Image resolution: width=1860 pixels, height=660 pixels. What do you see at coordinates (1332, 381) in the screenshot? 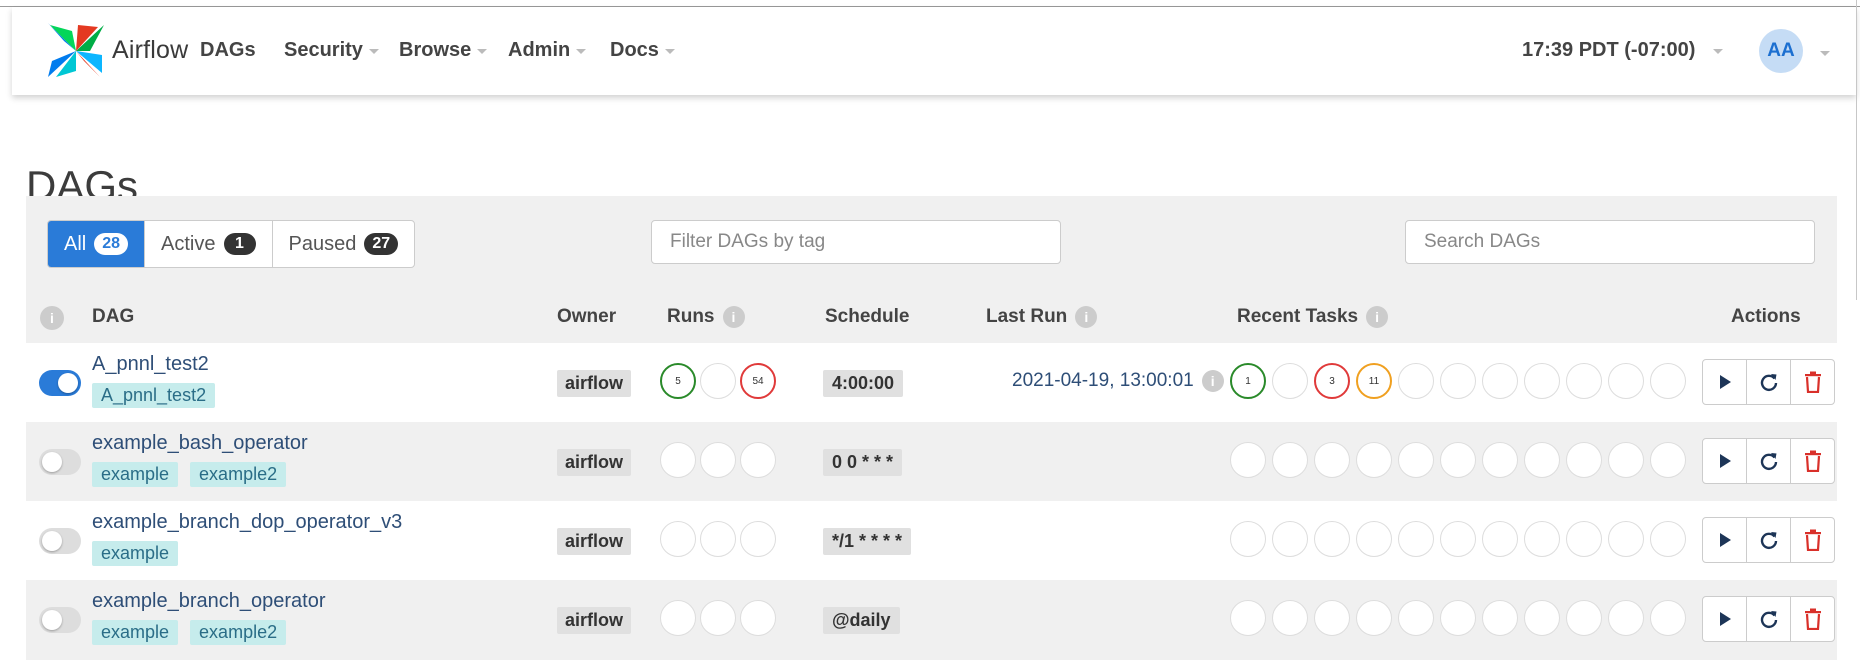
I see `task-state-circle: 3` at bounding box center [1332, 381].